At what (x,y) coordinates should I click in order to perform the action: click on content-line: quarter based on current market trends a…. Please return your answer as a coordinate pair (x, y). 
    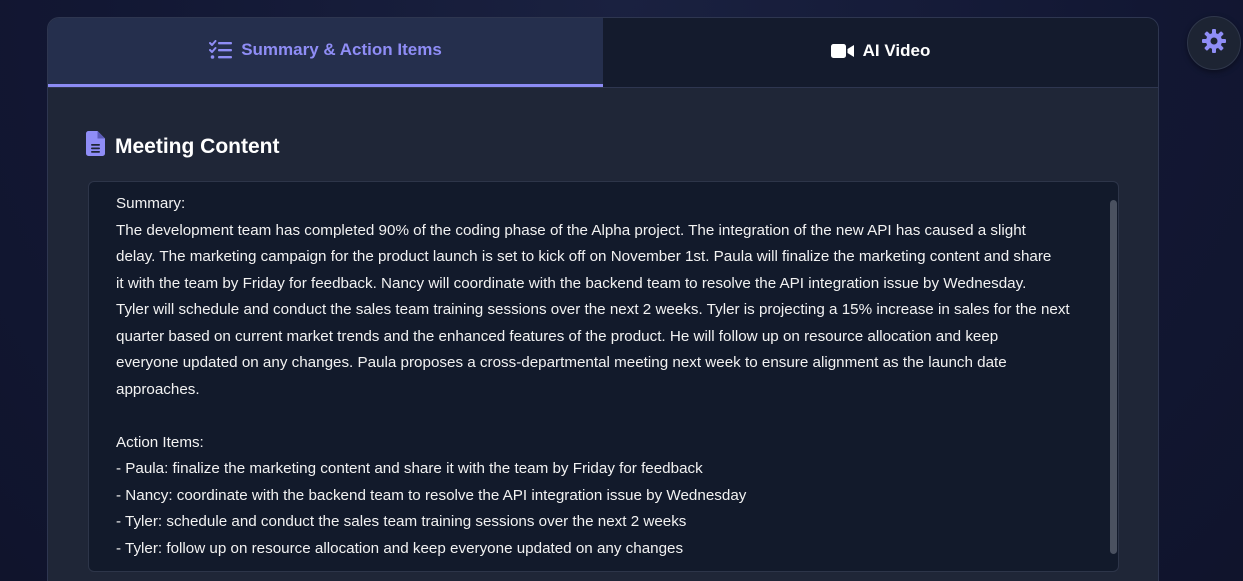
    Looking at the image, I should click on (557, 336).